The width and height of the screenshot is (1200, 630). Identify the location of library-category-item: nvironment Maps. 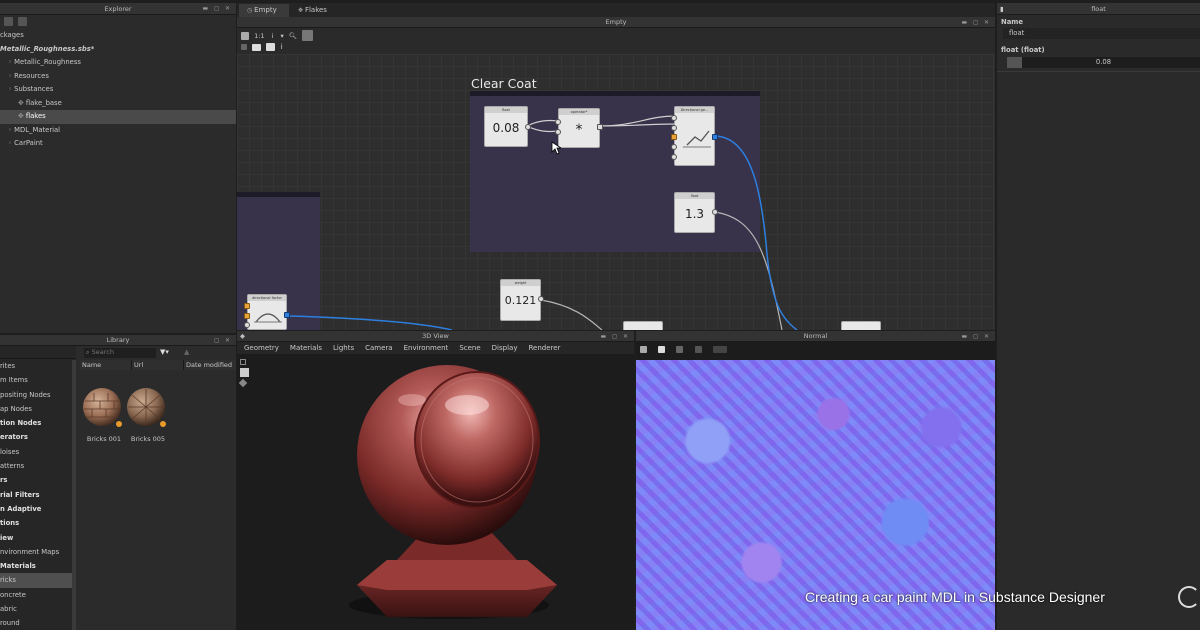
(38, 552).